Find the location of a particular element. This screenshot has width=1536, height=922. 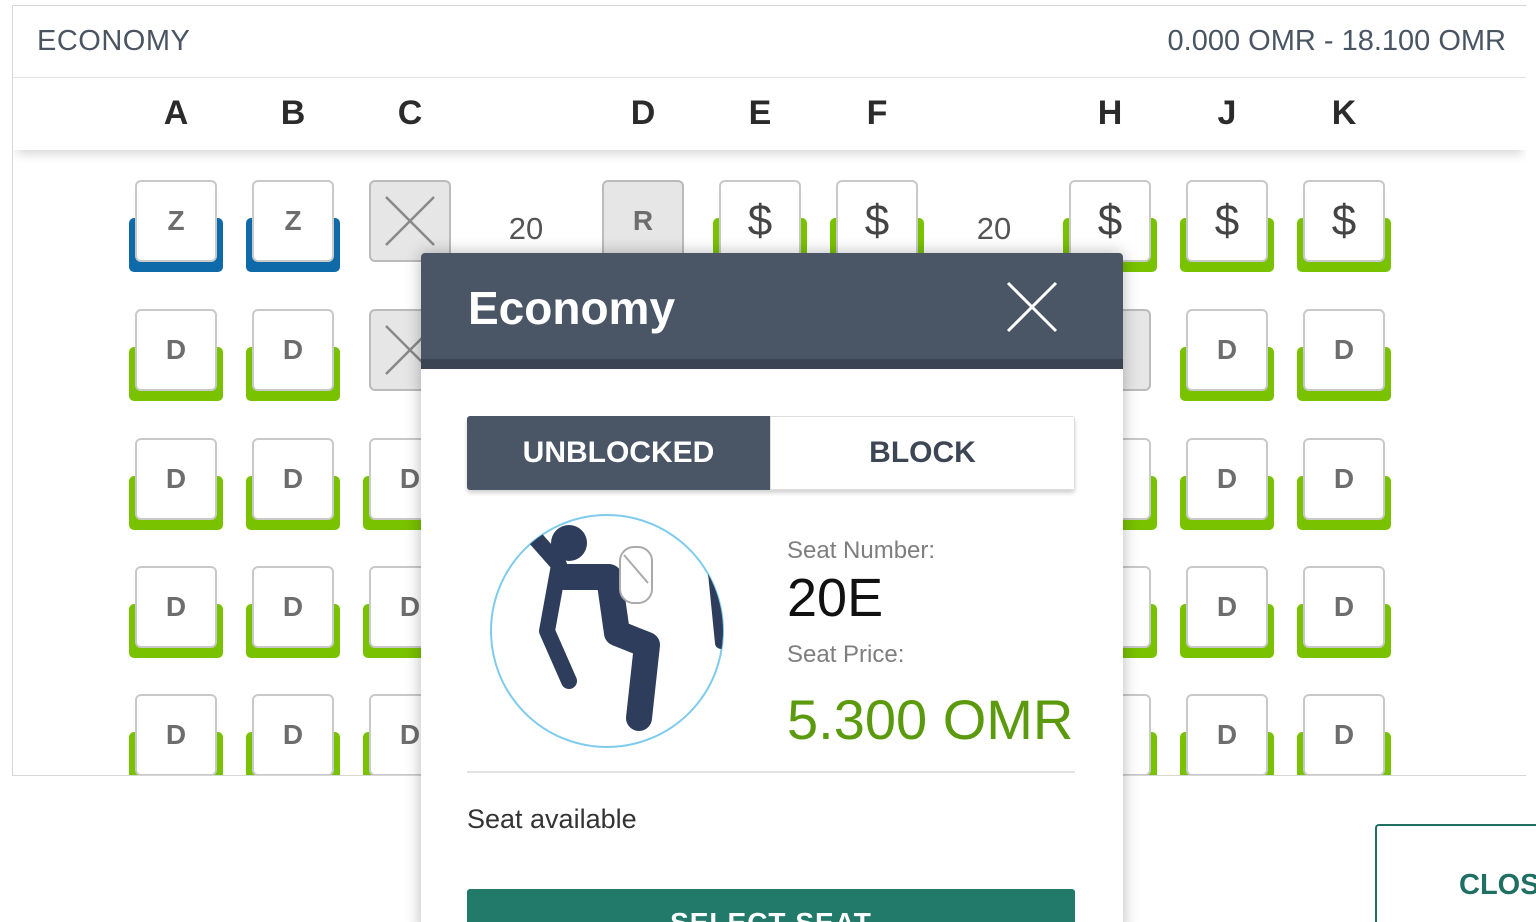

seat-number-value: 20E is located at coordinates (835, 598).